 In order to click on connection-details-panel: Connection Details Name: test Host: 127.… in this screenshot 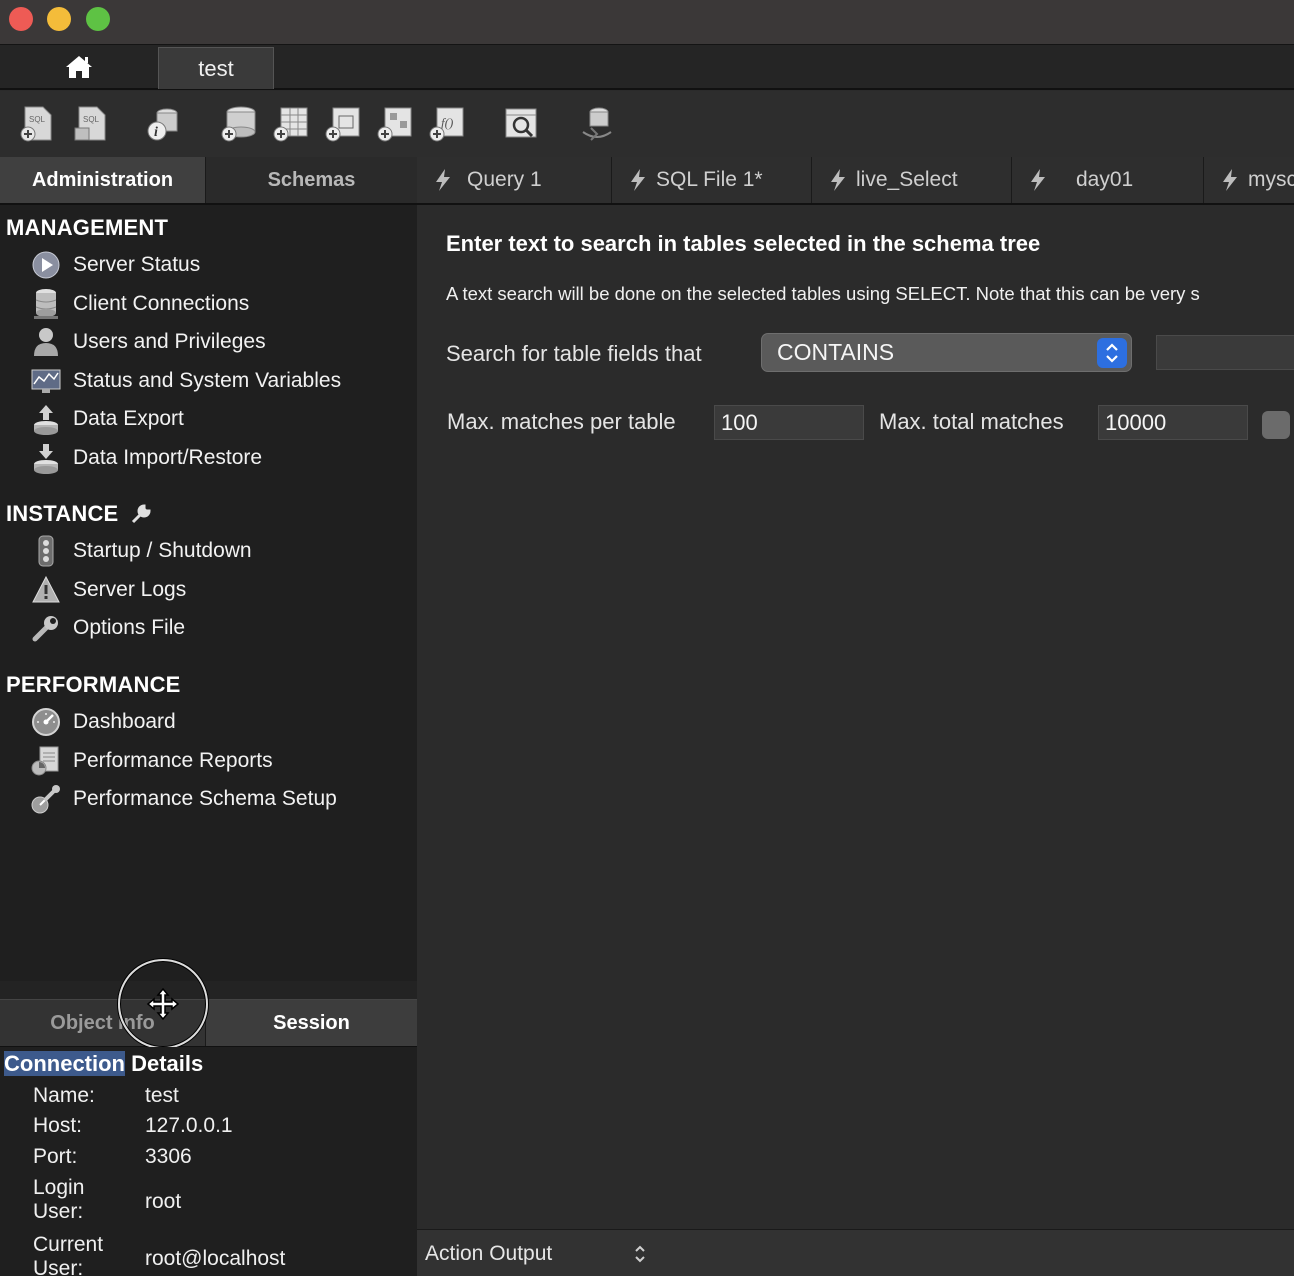, I will do `click(208, 1161)`.